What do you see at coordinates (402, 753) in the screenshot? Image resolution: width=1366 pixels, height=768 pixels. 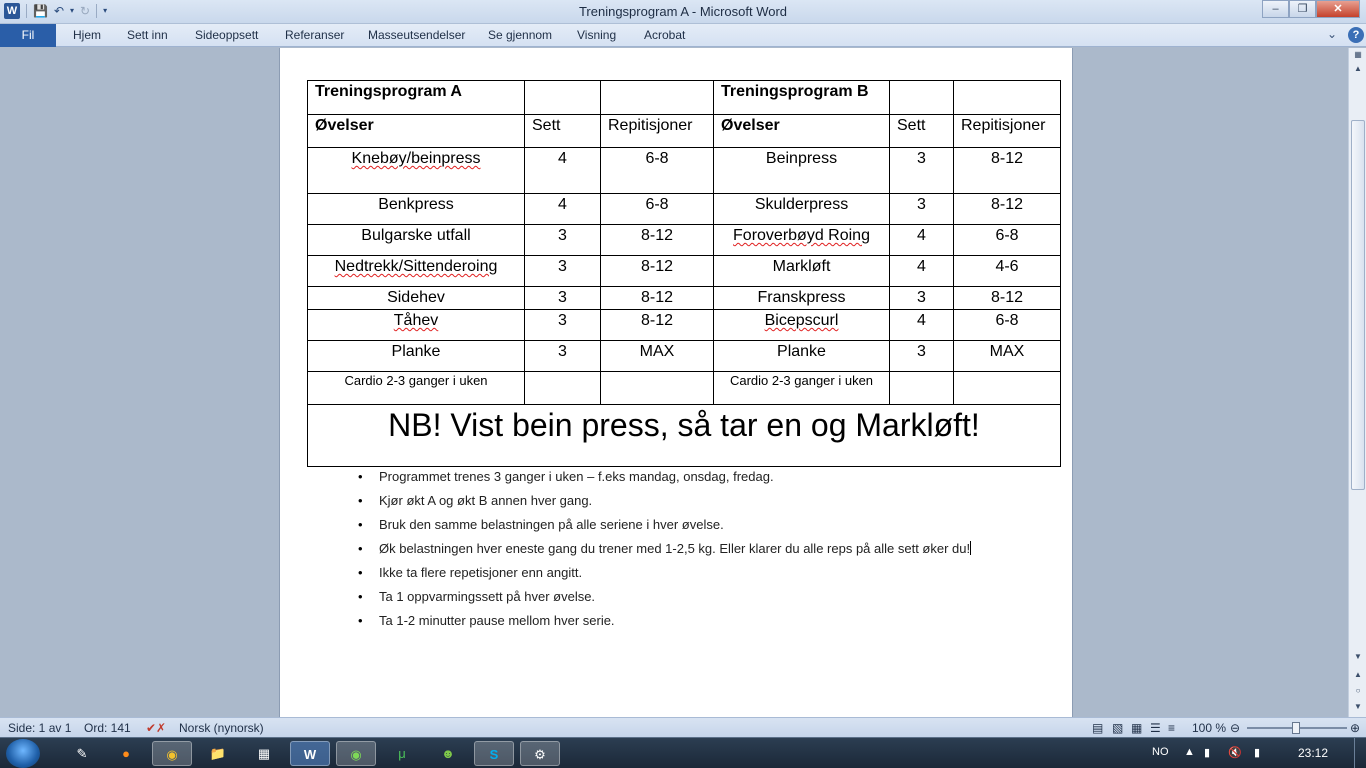 I see `utorrent-icon: μ` at bounding box center [402, 753].